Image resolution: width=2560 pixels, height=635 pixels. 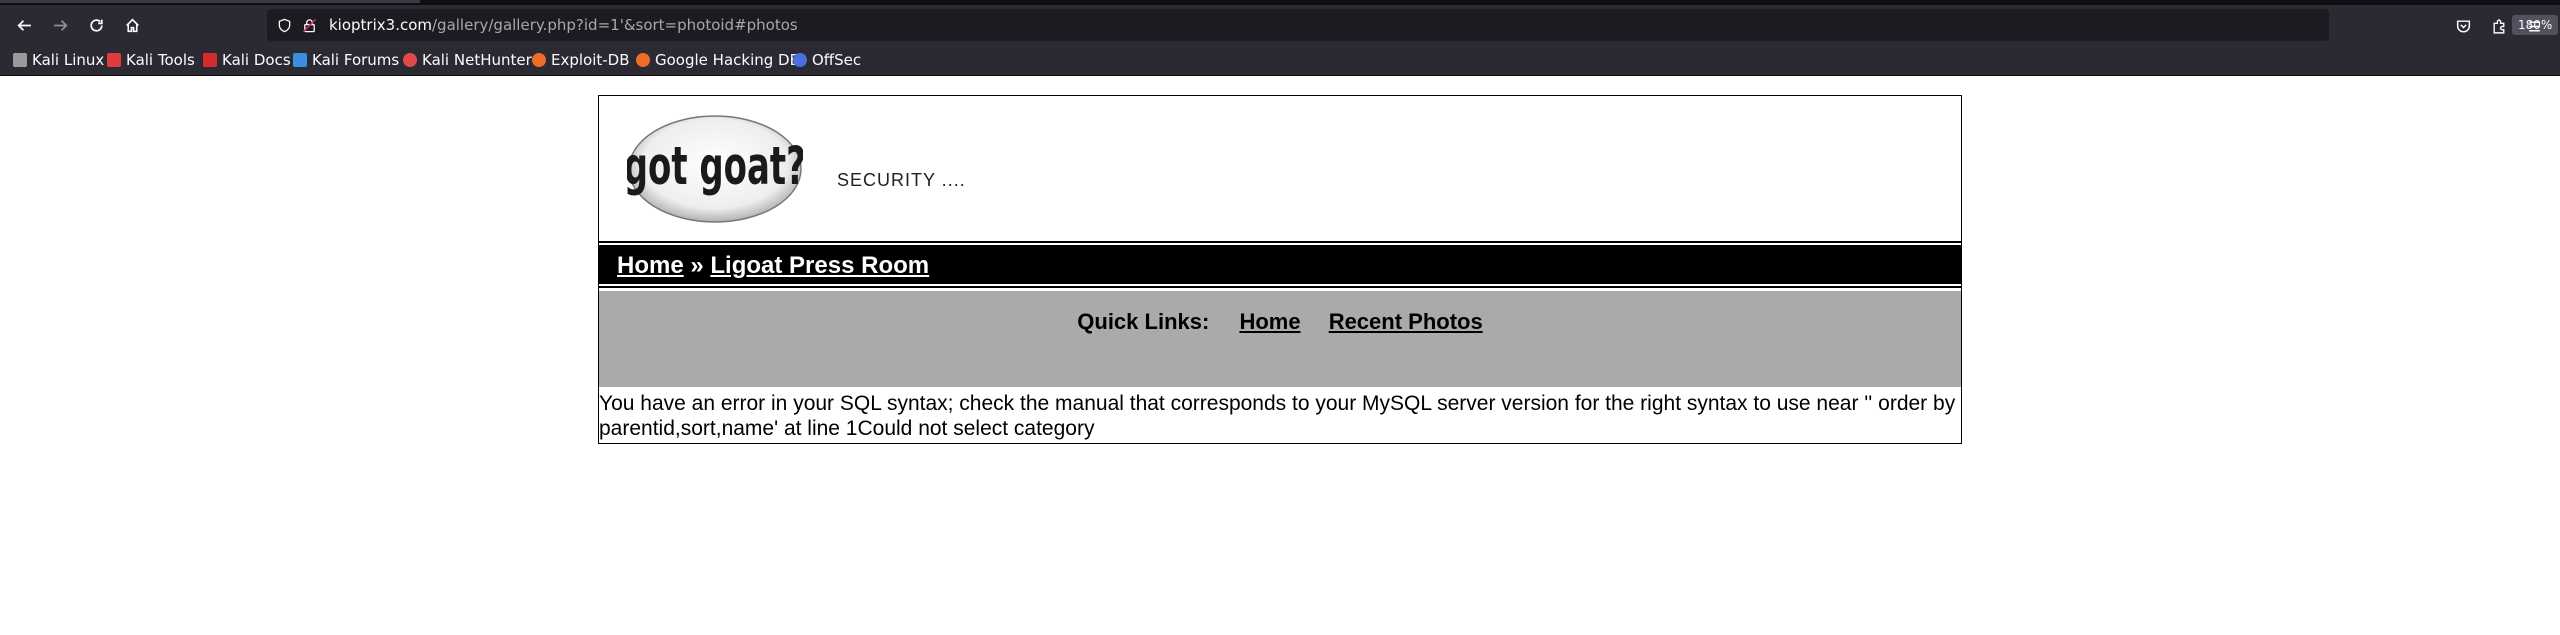 I want to click on kali-dragon-icon, so click(x=20, y=60).